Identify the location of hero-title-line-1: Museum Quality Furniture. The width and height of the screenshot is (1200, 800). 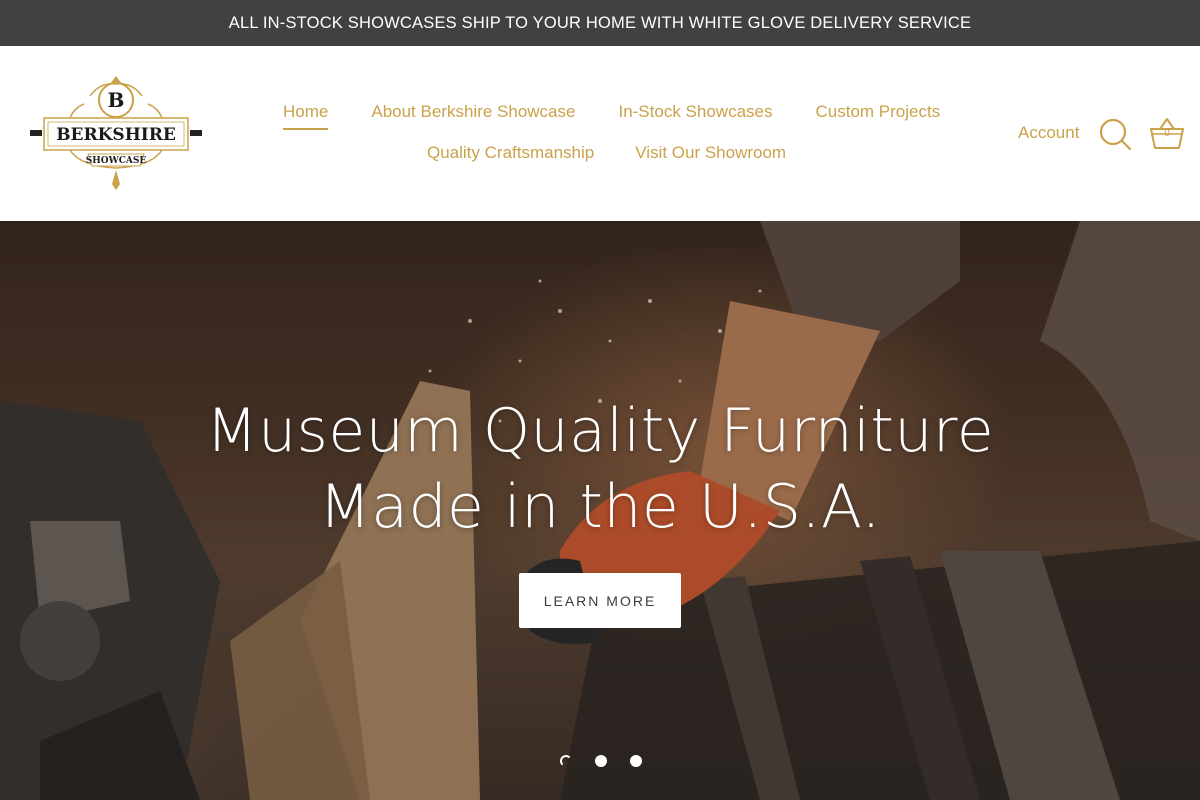
(600, 431).